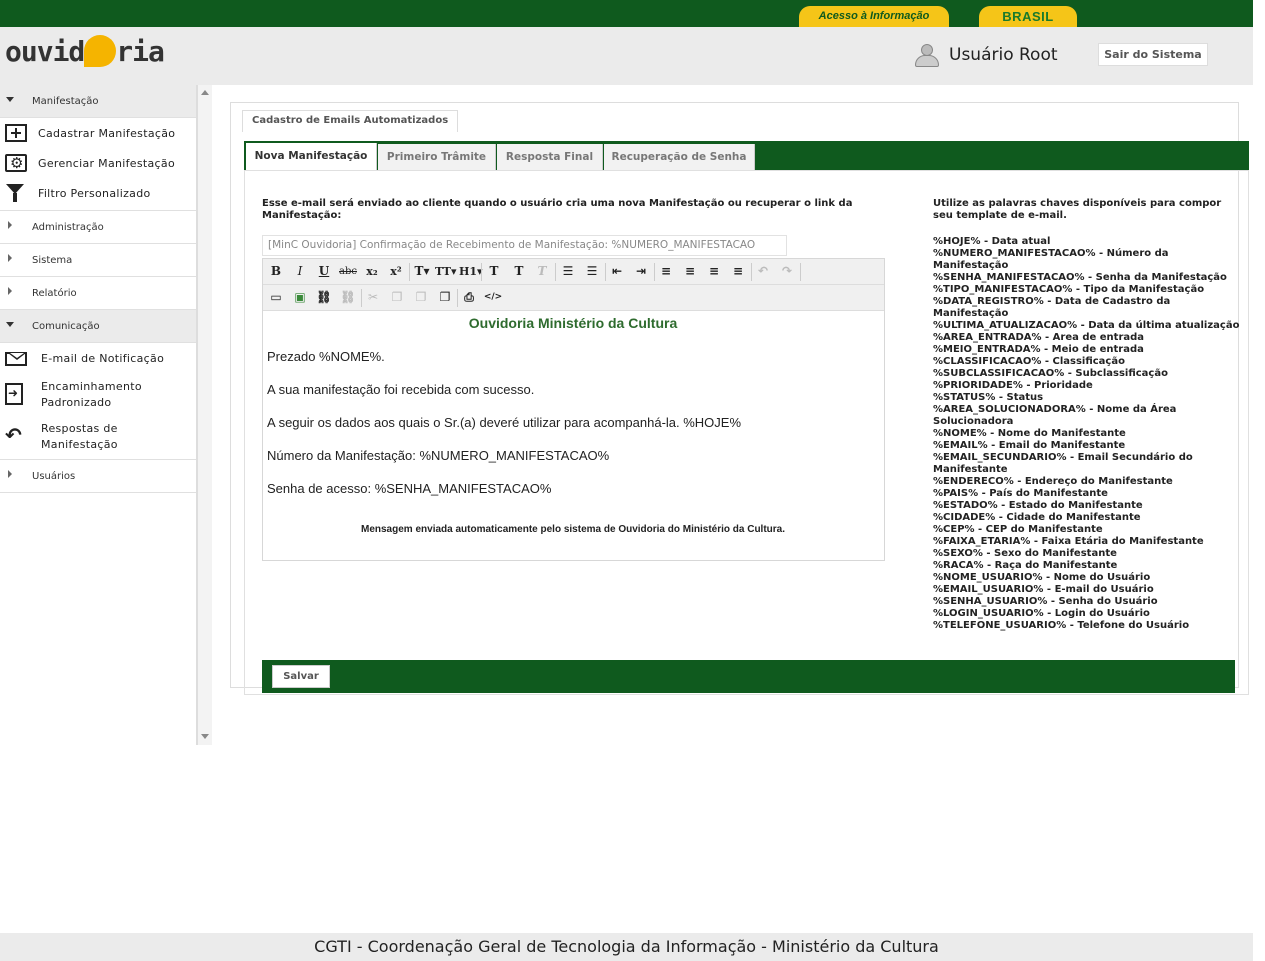 The image size is (1265, 961). Describe the element at coordinates (100, 51) in the screenshot. I see `speech-bubble-icon` at that location.